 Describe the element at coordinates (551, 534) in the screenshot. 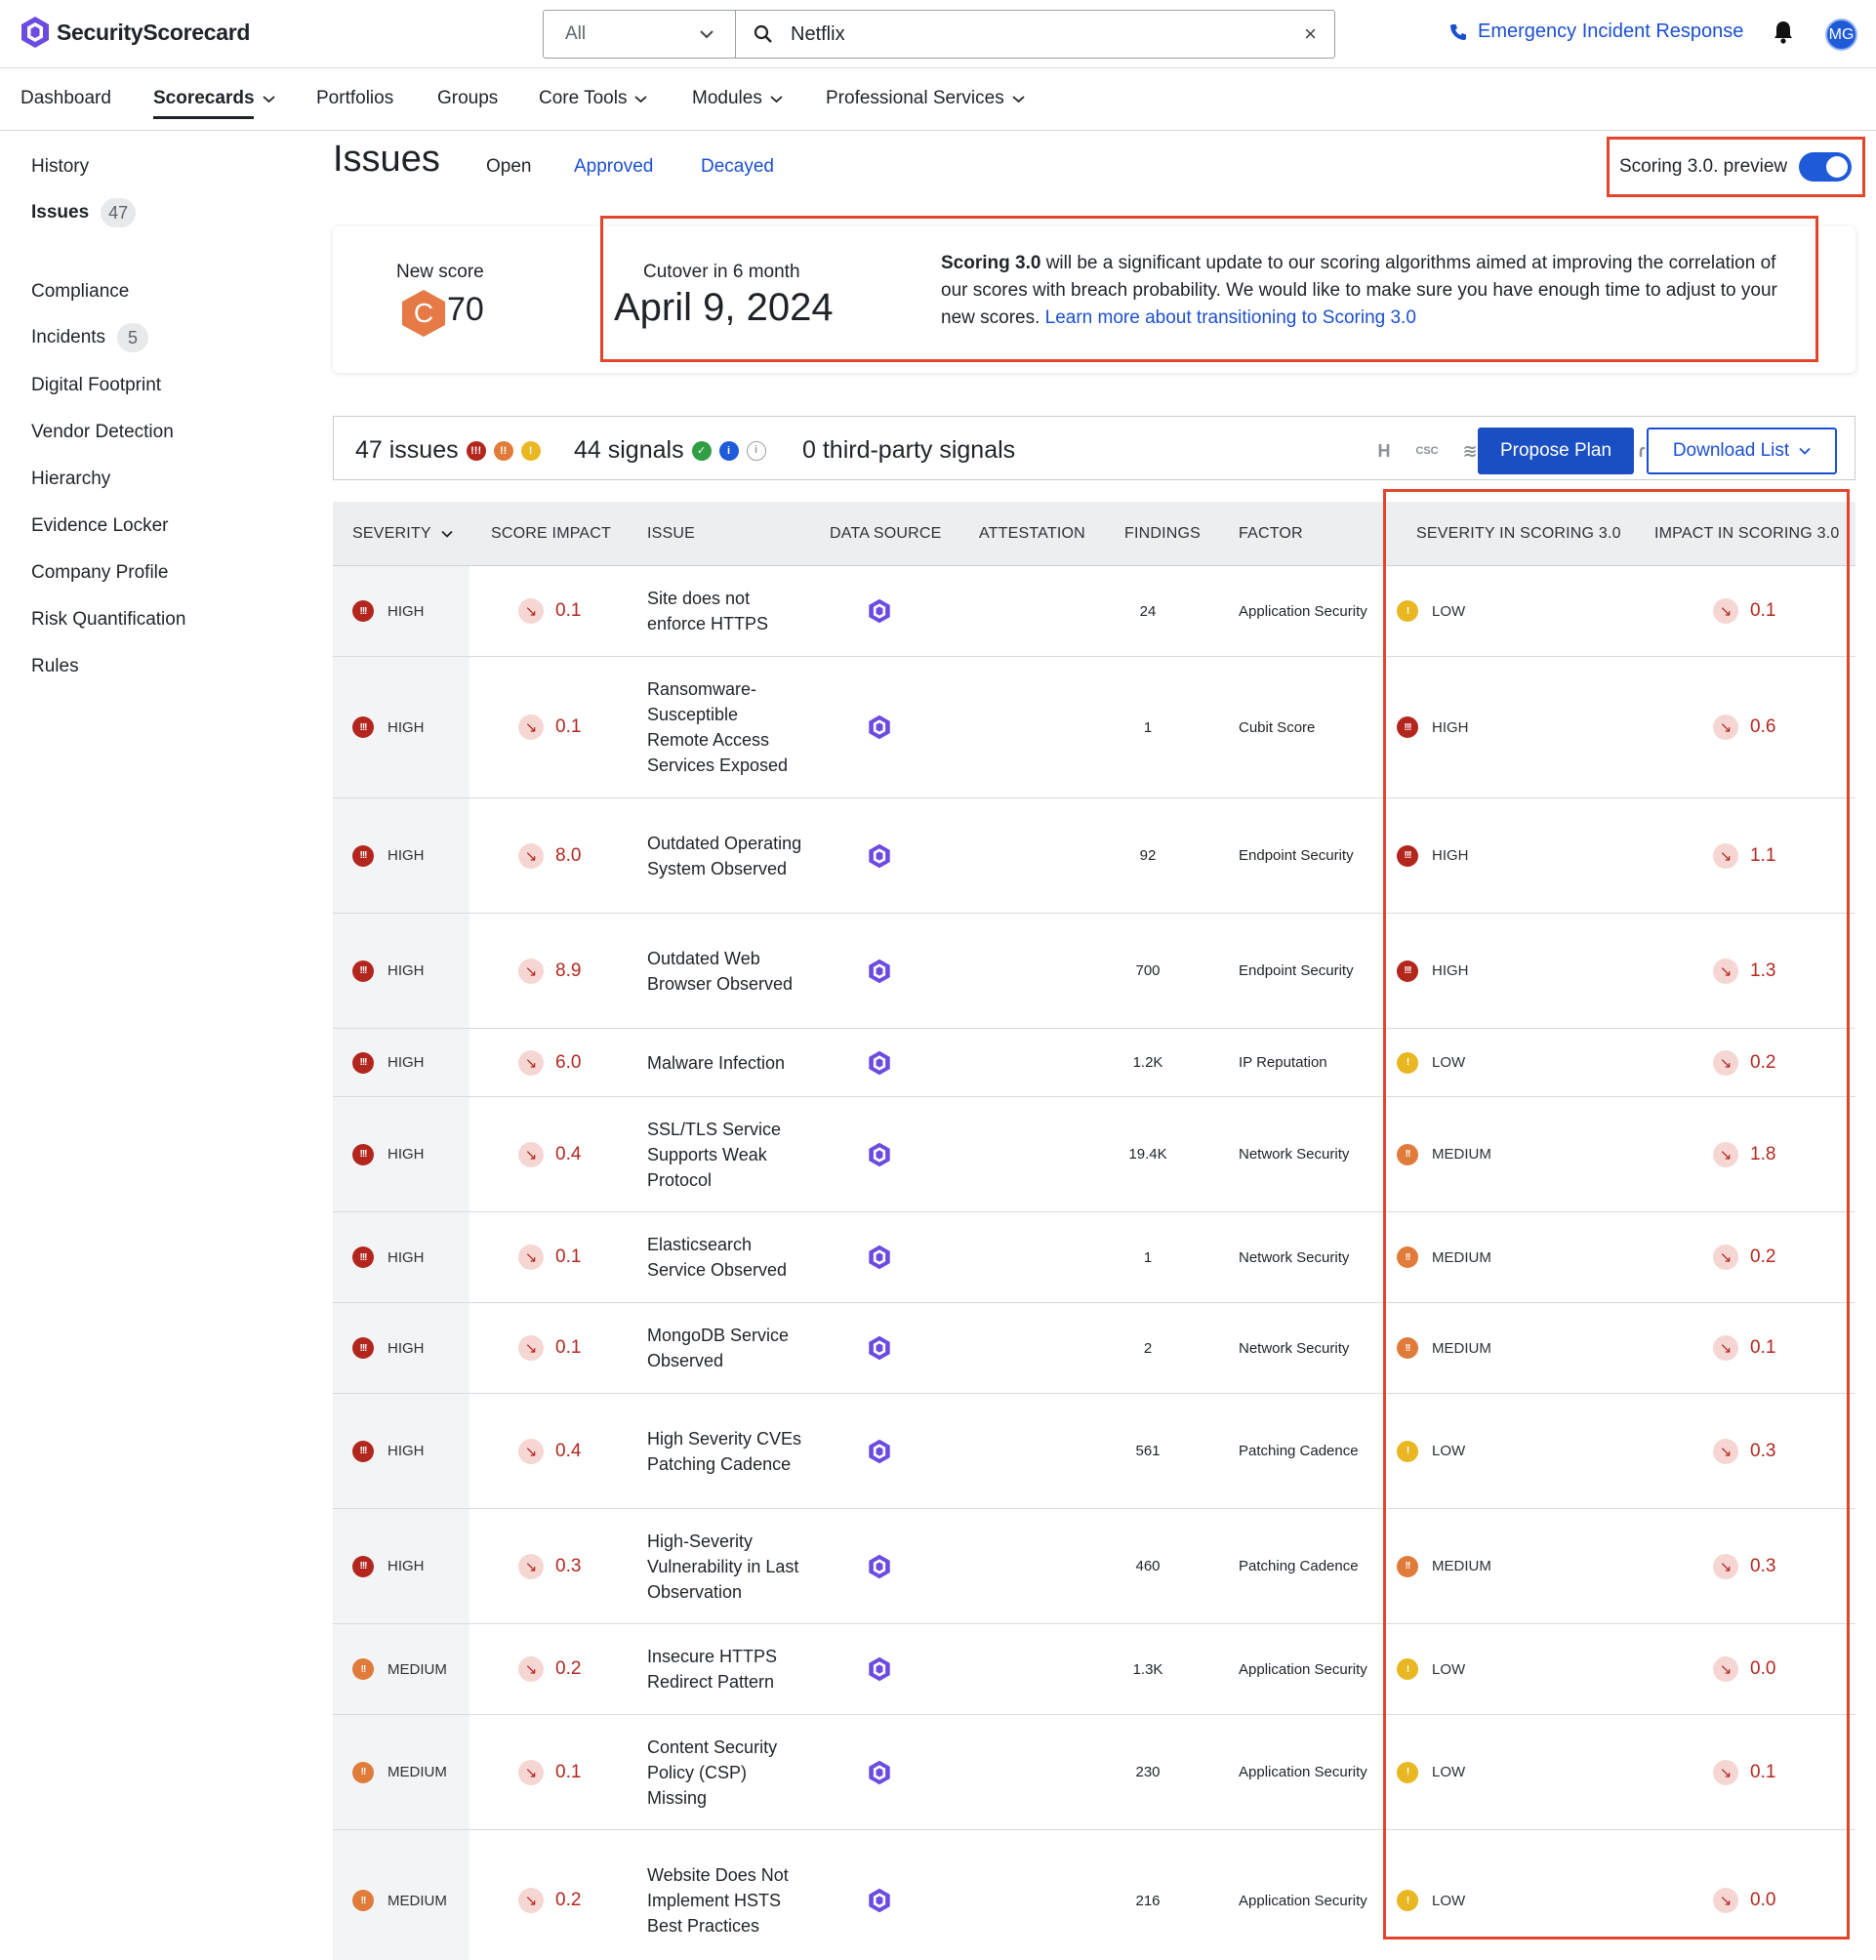

I see `column-score-impact: SCORE IMPACT` at that location.